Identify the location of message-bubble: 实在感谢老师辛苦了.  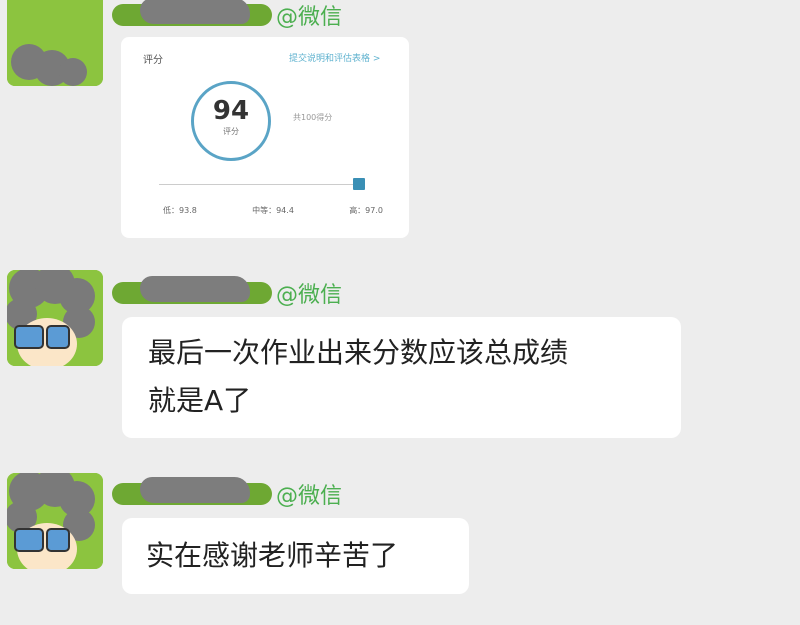
(295, 556).